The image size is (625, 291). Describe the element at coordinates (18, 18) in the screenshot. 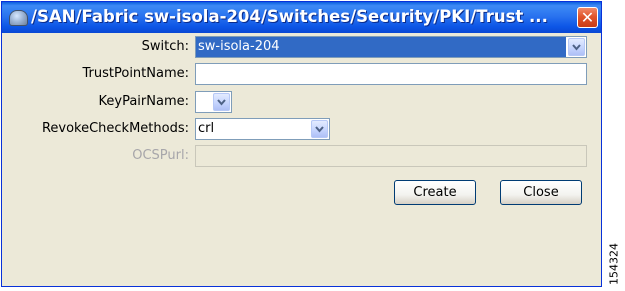

I see `app-icon` at that location.